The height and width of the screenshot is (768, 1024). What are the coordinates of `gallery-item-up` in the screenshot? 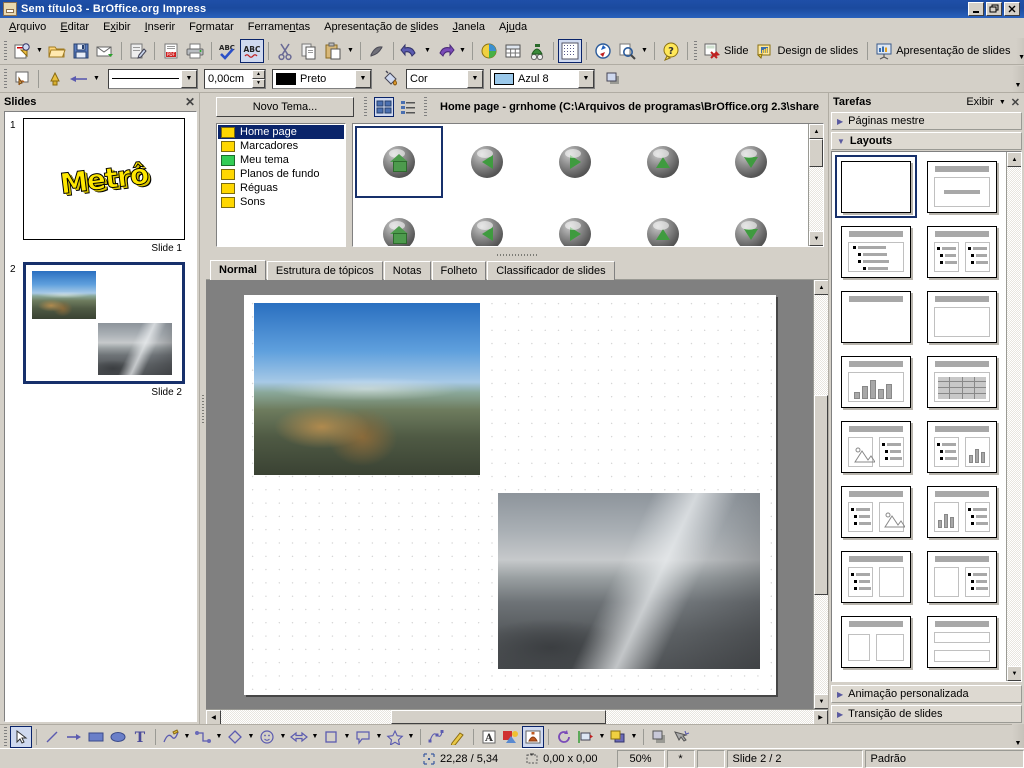 It's located at (663, 162).